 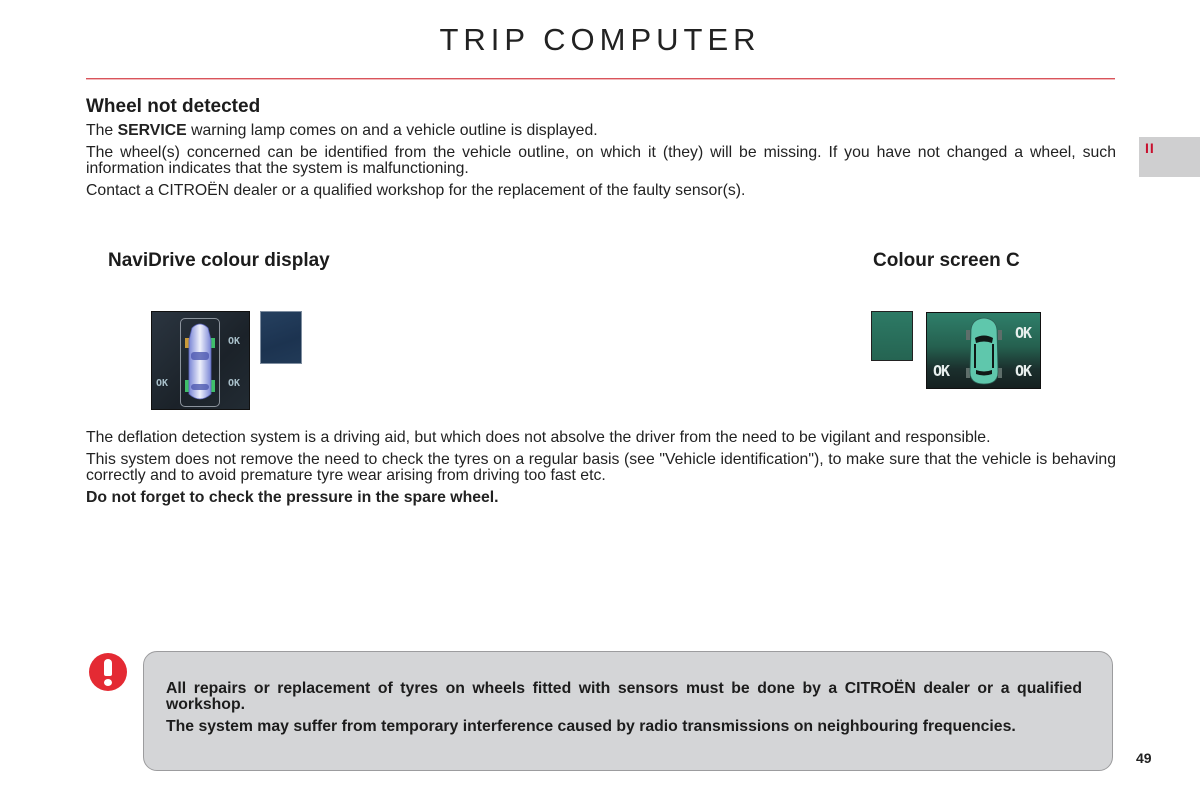 What do you see at coordinates (108, 672) in the screenshot?
I see `warning-exclamation-icon` at bounding box center [108, 672].